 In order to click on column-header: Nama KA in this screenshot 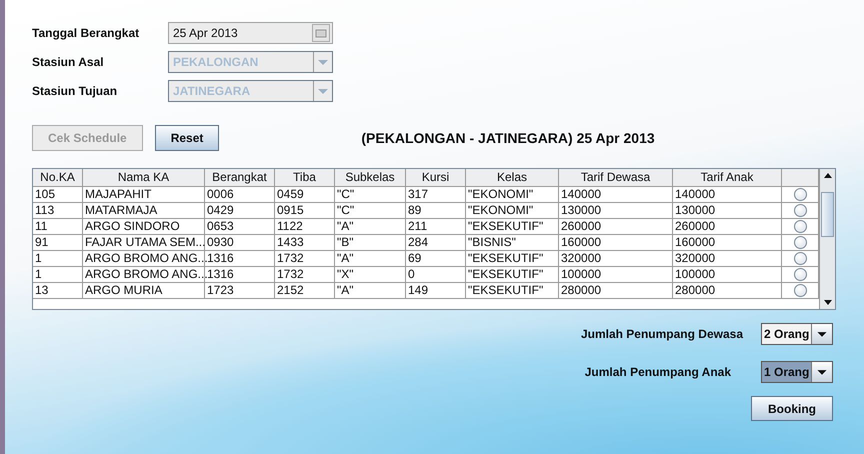, I will do `click(144, 178)`.